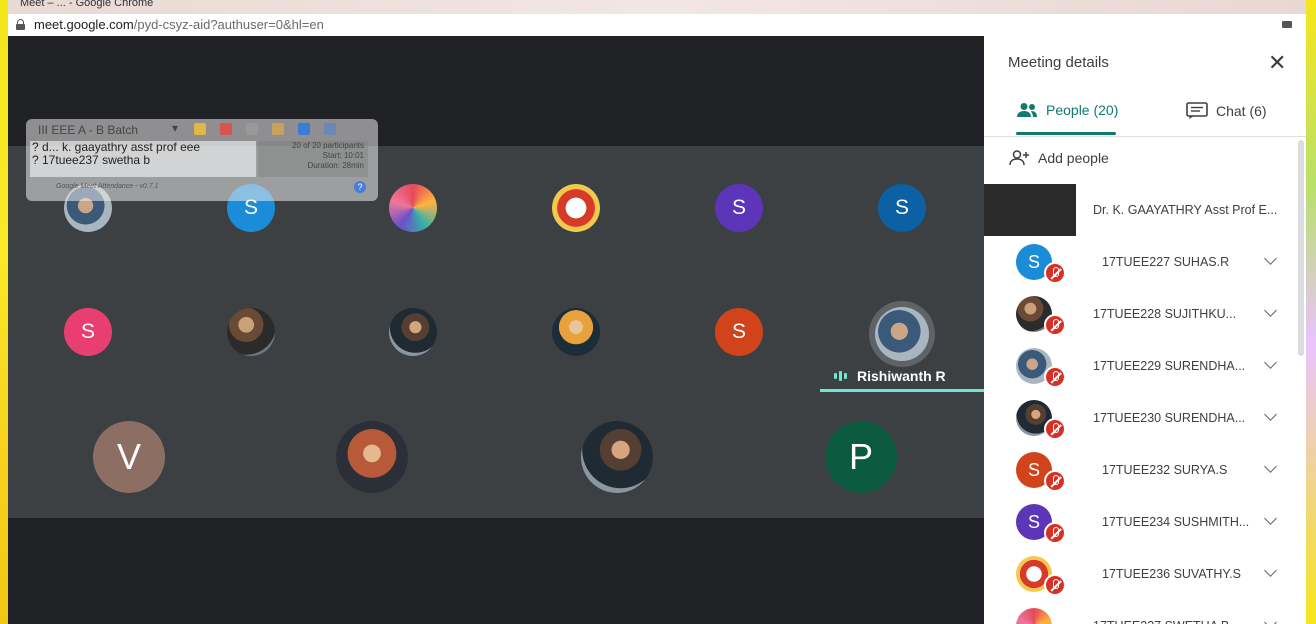 The height and width of the screenshot is (624, 1316). I want to click on save-icon, so click(330, 129).